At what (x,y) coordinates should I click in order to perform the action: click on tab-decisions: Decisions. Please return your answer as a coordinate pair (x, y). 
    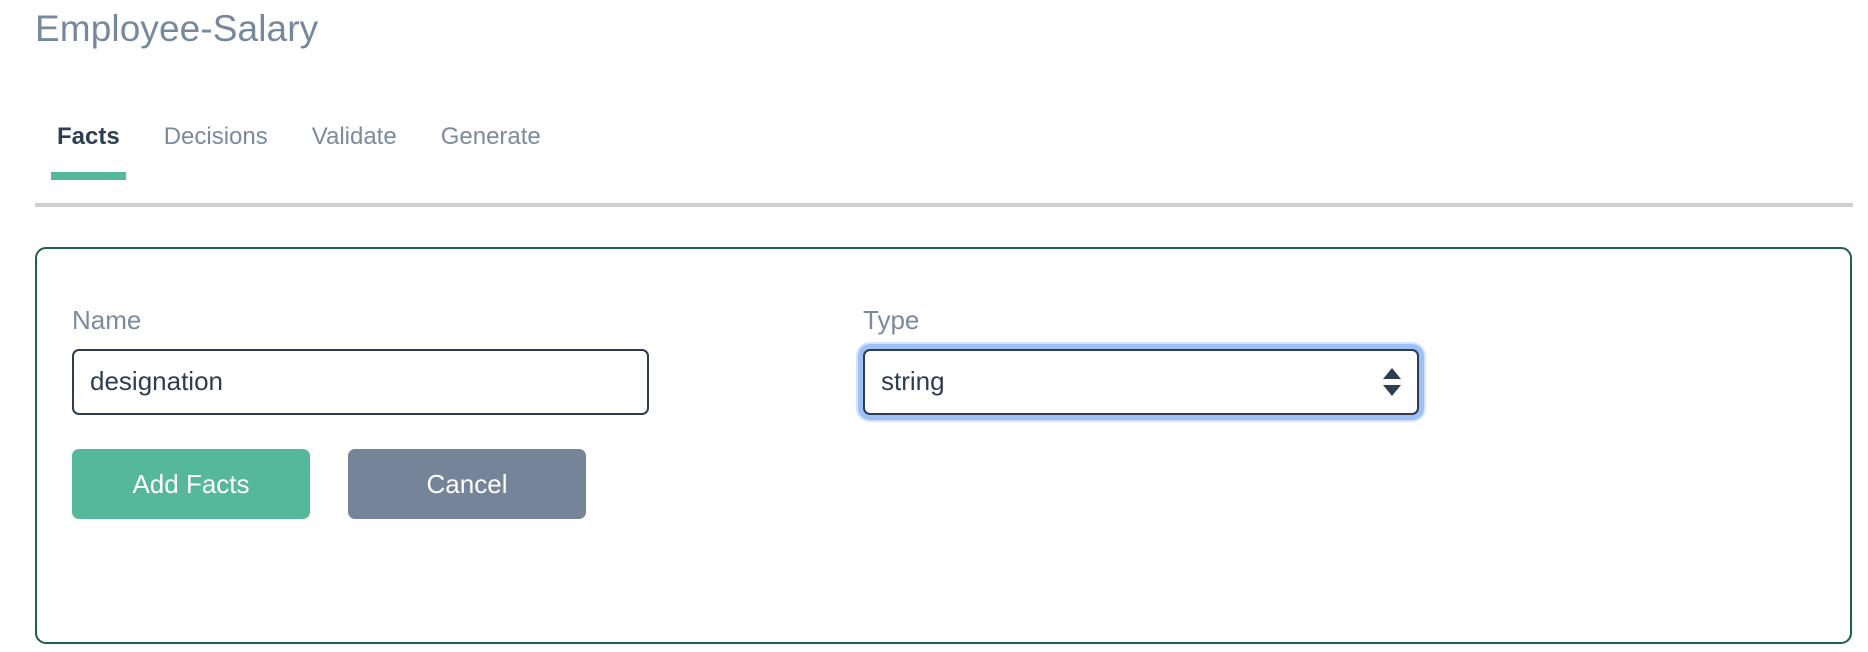
    Looking at the image, I should click on (216, 145).